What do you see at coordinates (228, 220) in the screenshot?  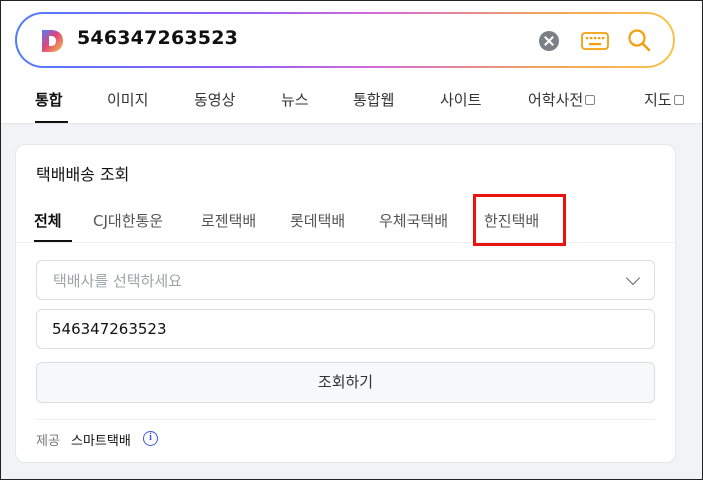 I see `carrier-tab-logen: 로젠택배` at bounding box center [228, 220].